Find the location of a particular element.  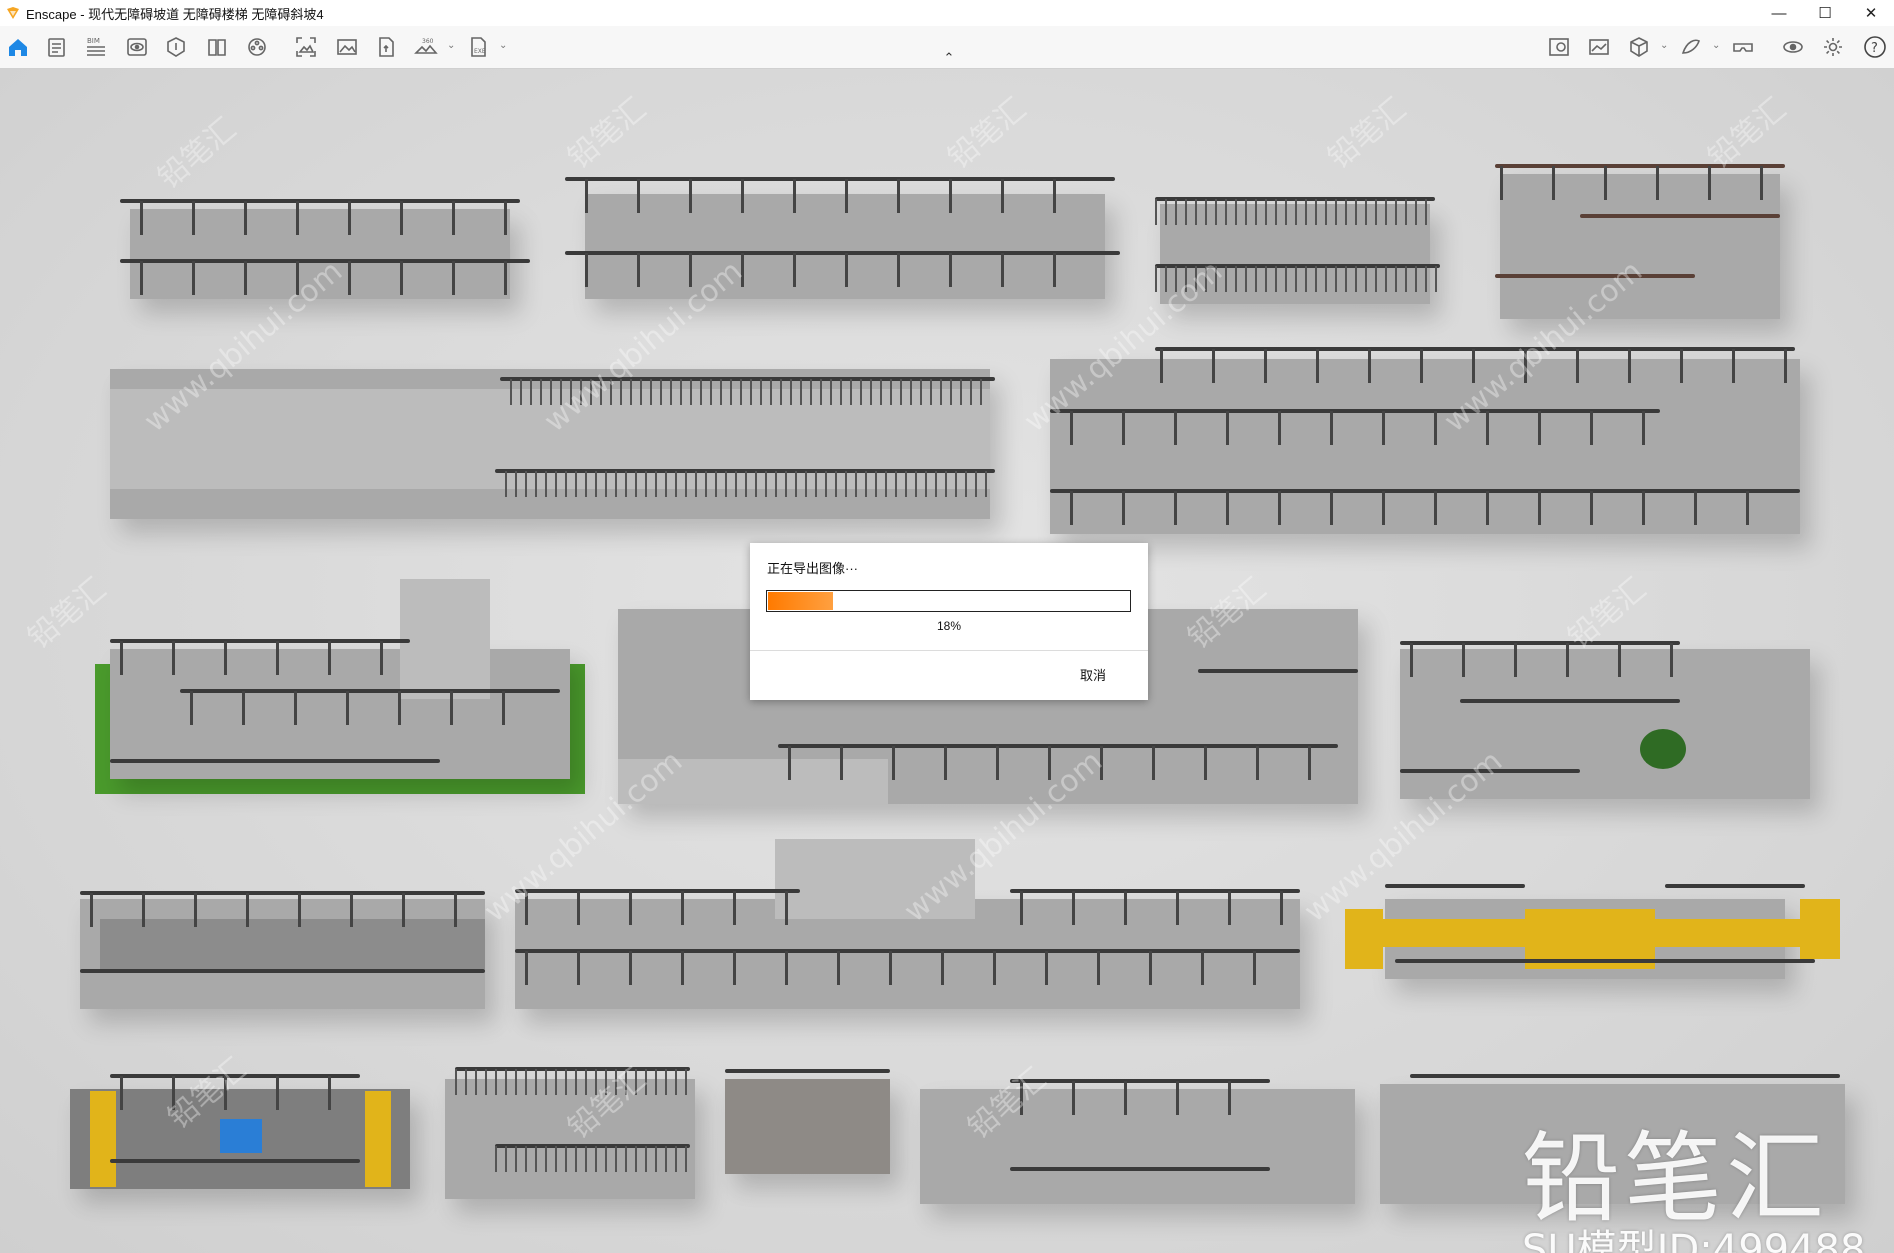

gear-icon is located at coordinates (1833, 47).